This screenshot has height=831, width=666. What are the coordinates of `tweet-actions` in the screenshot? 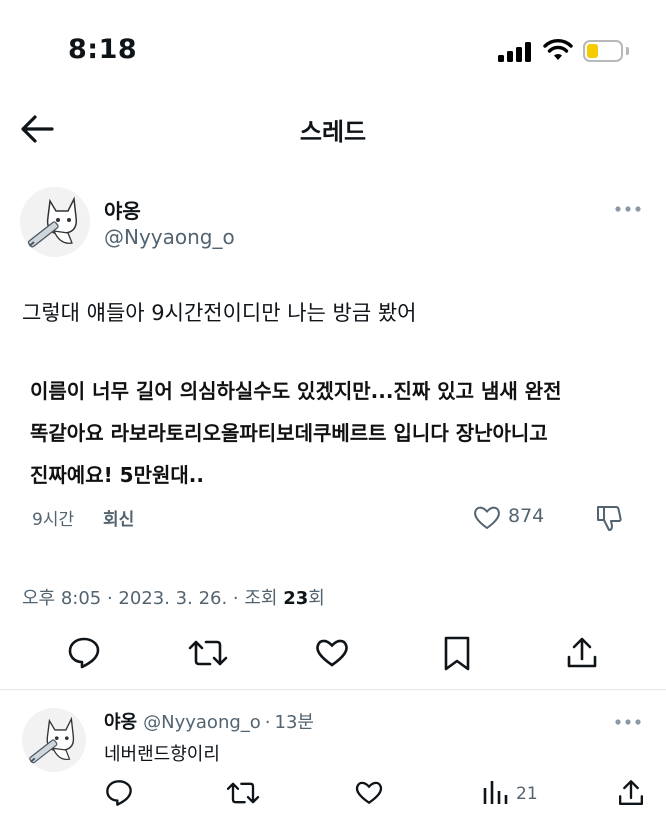 It's located at (333, 655).